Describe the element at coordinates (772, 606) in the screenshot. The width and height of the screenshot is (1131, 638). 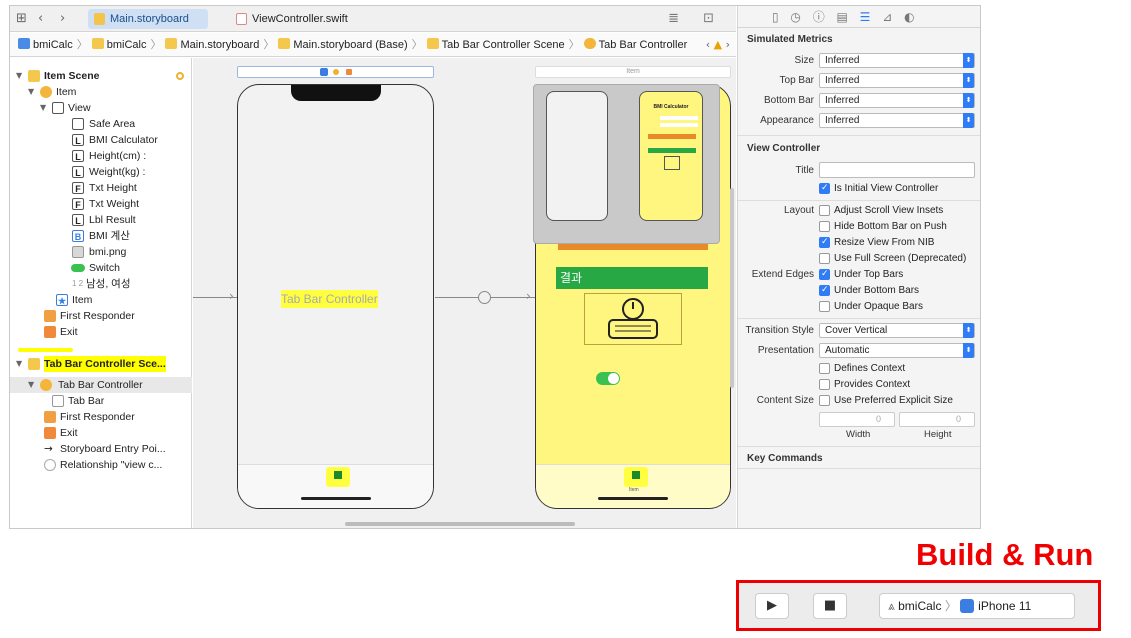
I see `run-button: ▶` at that location.